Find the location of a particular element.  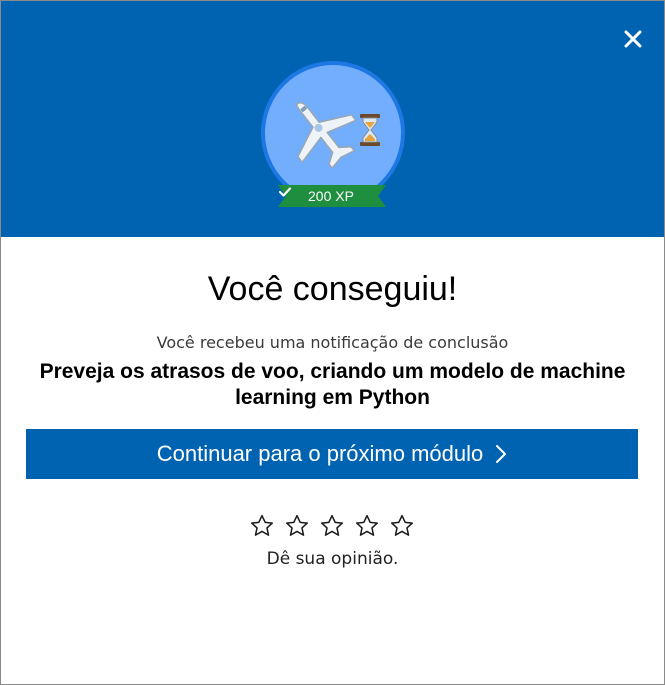

xp-label: 200 XP is located at coordinates (331, 196).